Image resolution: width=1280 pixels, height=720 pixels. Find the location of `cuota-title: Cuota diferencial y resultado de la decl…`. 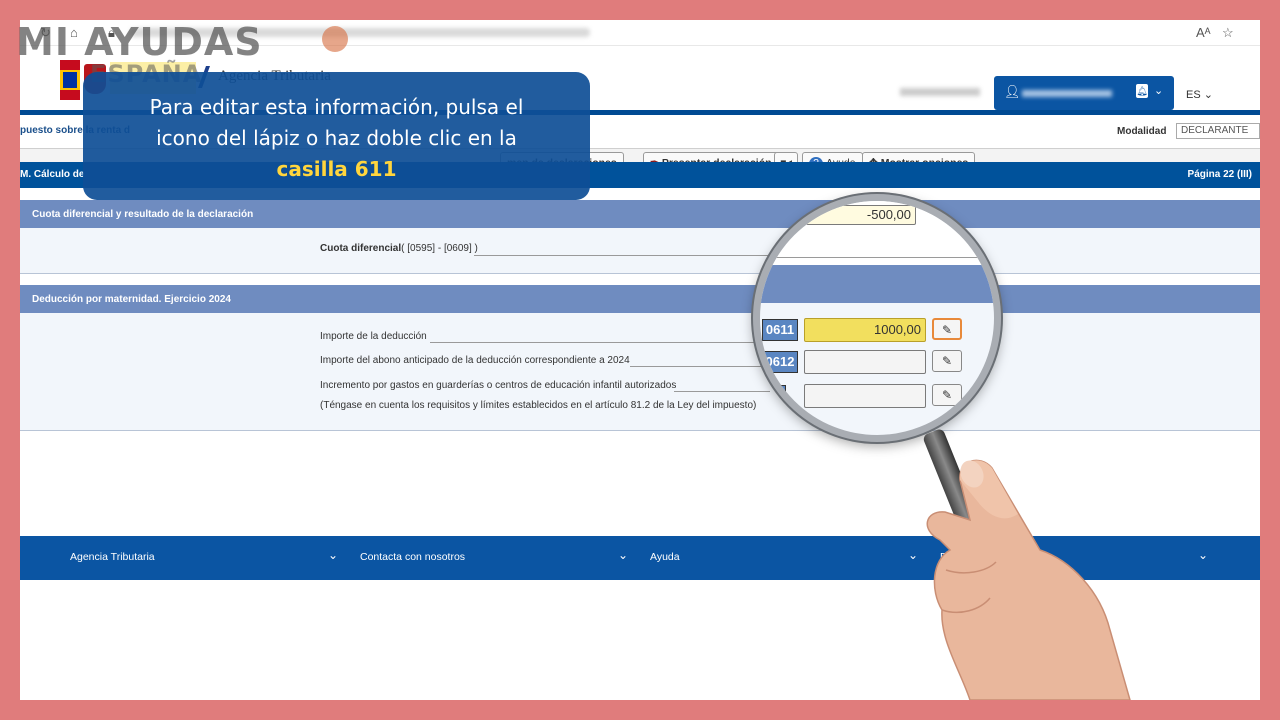

cuota-title: Cuota diferencial y resultado de la decl… is located at coordinates (143, 214).